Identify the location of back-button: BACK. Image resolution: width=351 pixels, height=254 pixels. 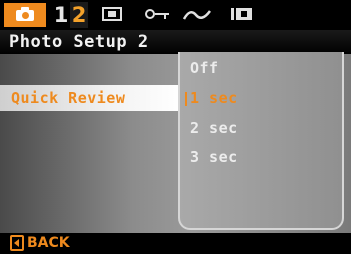
(48, 243).